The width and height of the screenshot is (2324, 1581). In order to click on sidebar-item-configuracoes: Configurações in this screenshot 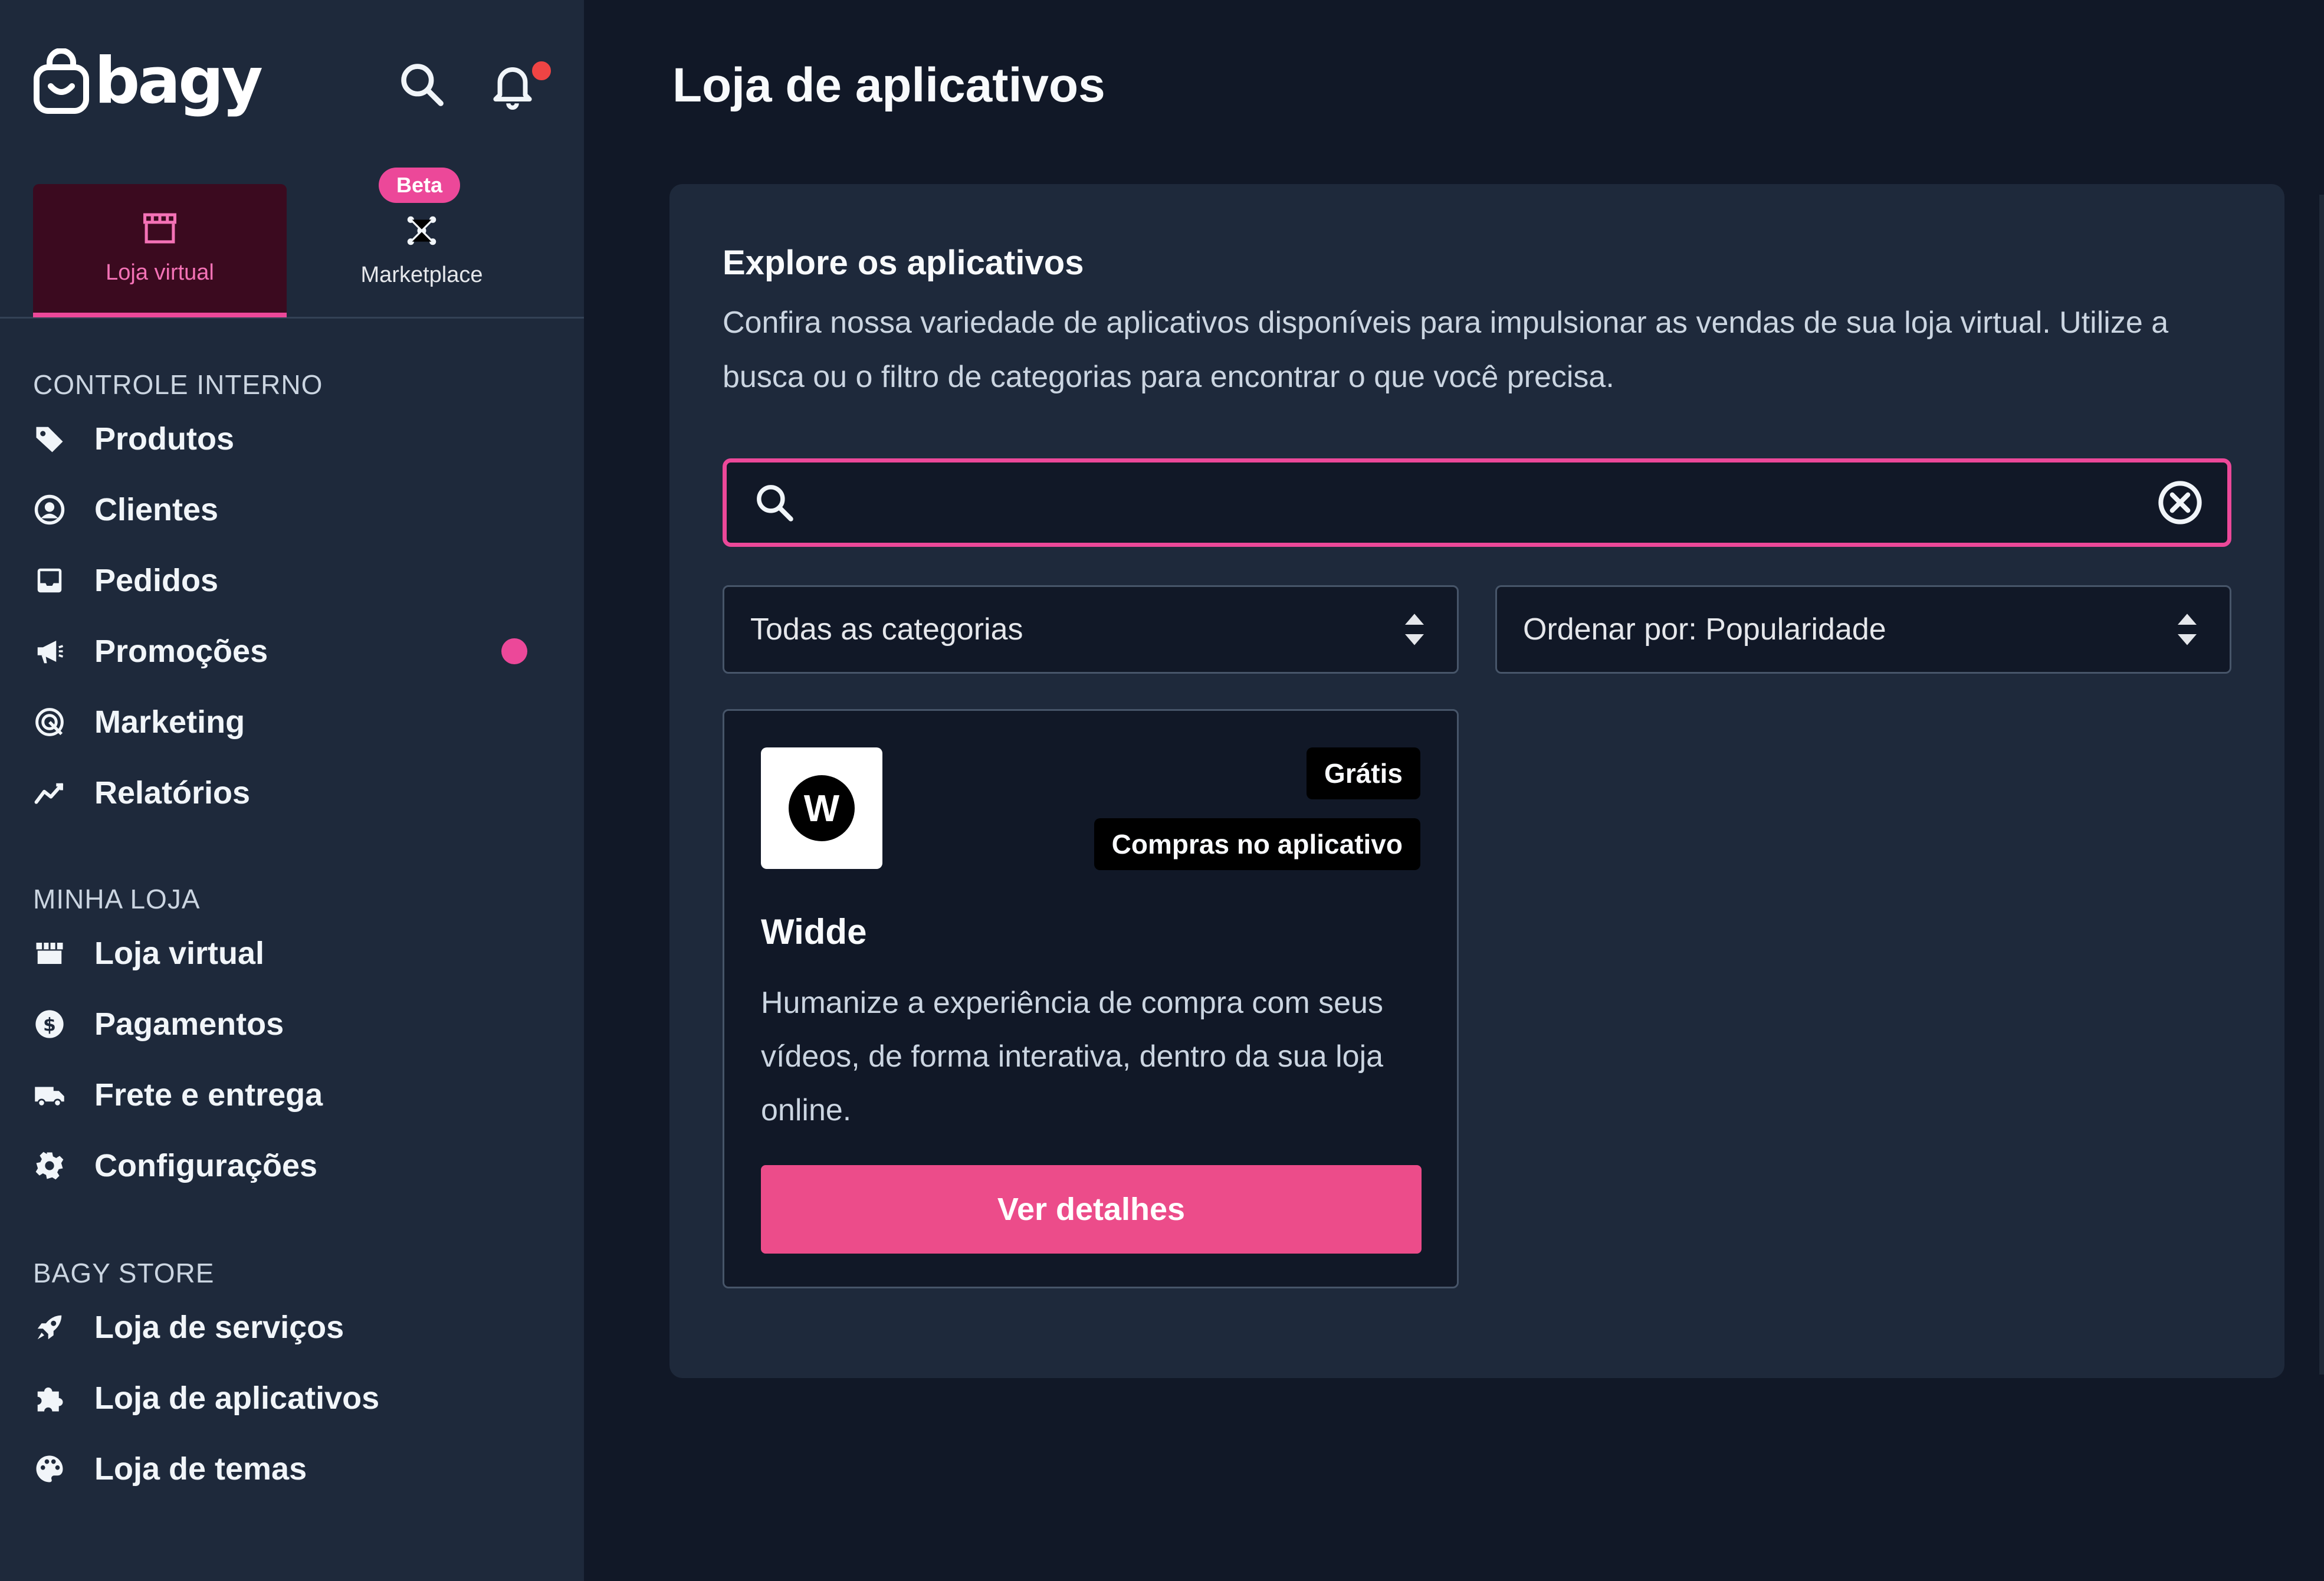, I will do `click(292, 1165)`.